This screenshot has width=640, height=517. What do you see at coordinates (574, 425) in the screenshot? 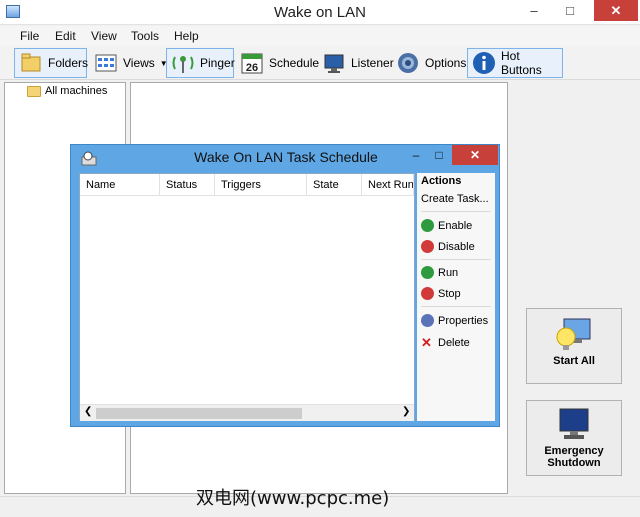
I see `monitor-shutdown-icon` at bounding box center [574, 425].